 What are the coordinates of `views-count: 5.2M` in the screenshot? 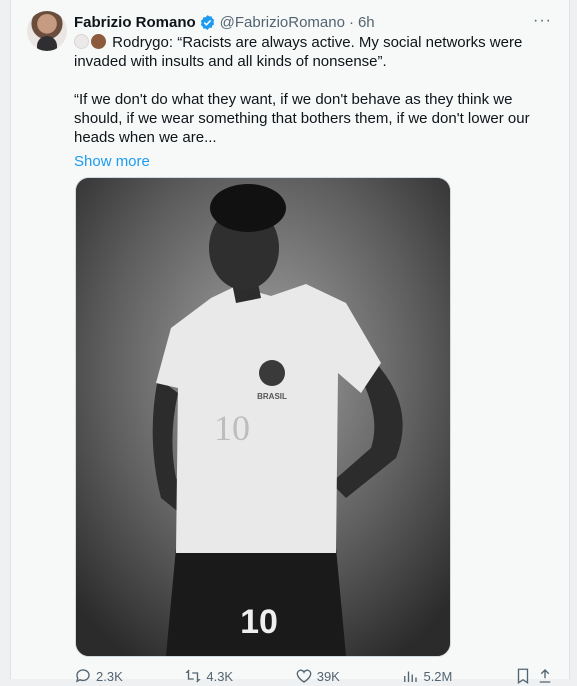 It's located at (438, 676).